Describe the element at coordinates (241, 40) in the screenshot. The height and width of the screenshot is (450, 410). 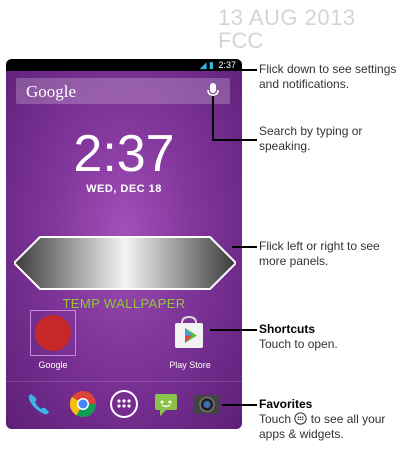
I see `fcc-stamp-code: FCC` at that location.